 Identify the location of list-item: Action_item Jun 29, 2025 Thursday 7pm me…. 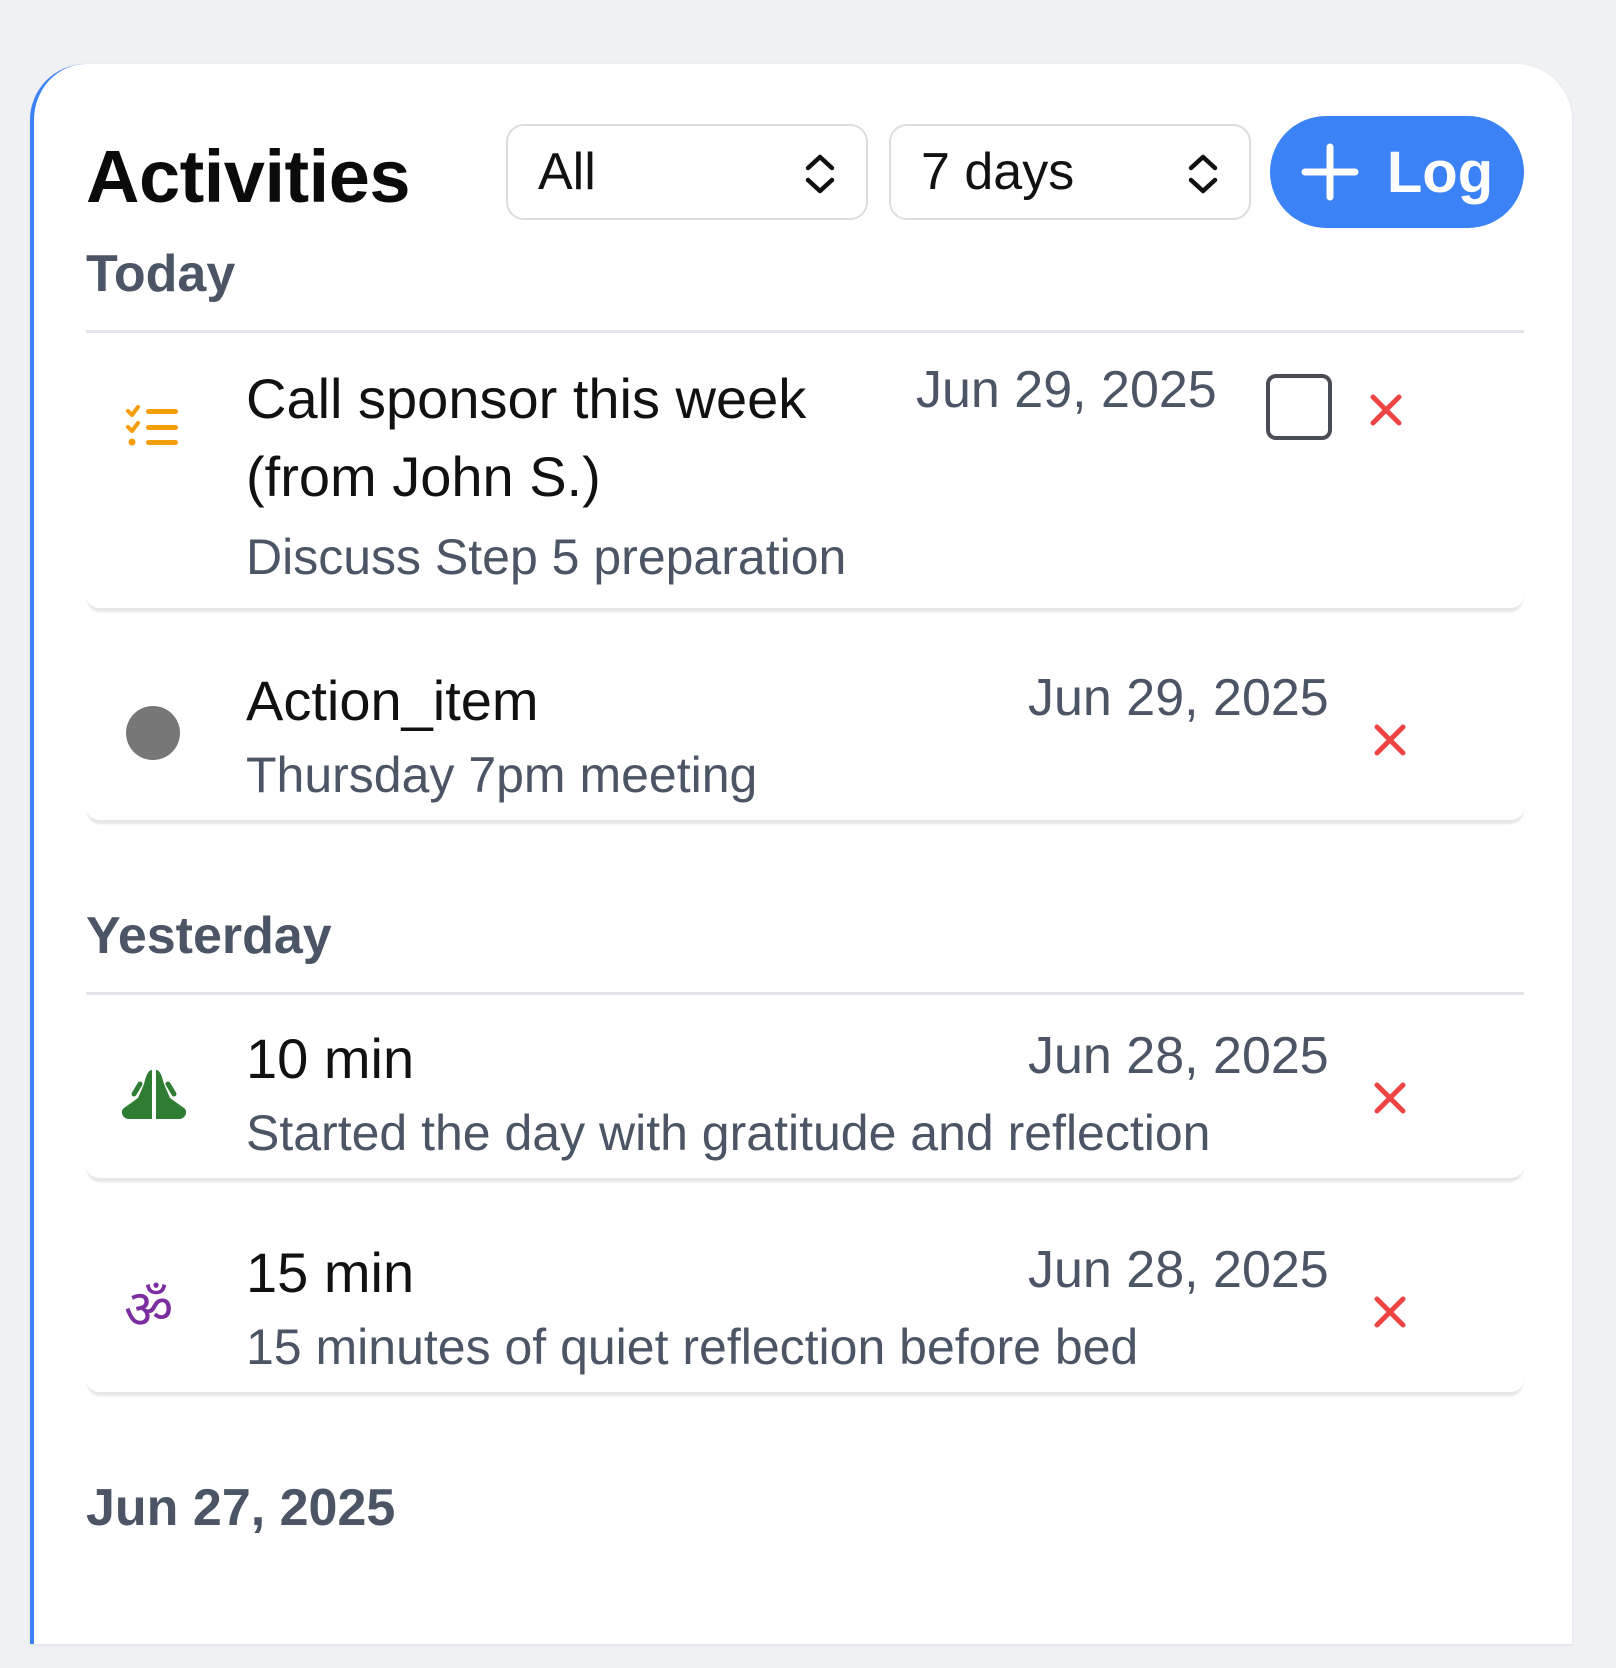
(805, 738).